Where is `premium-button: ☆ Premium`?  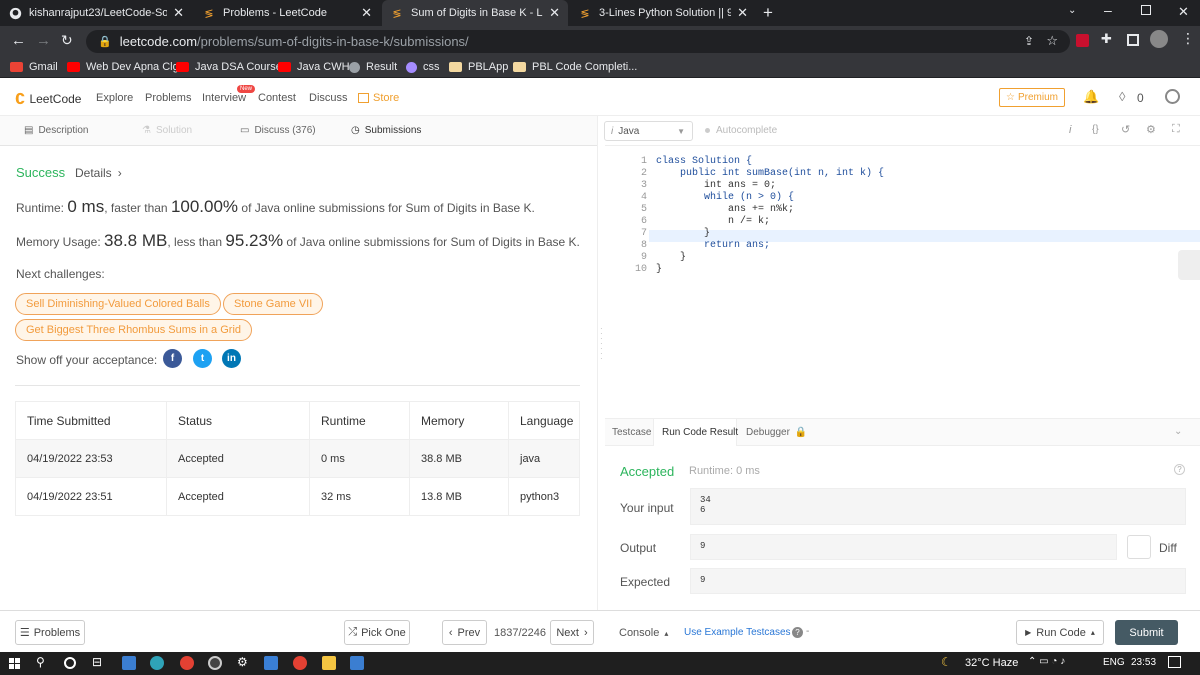 premium-button: ☆ Premium is located at coordinates (1032, 97).